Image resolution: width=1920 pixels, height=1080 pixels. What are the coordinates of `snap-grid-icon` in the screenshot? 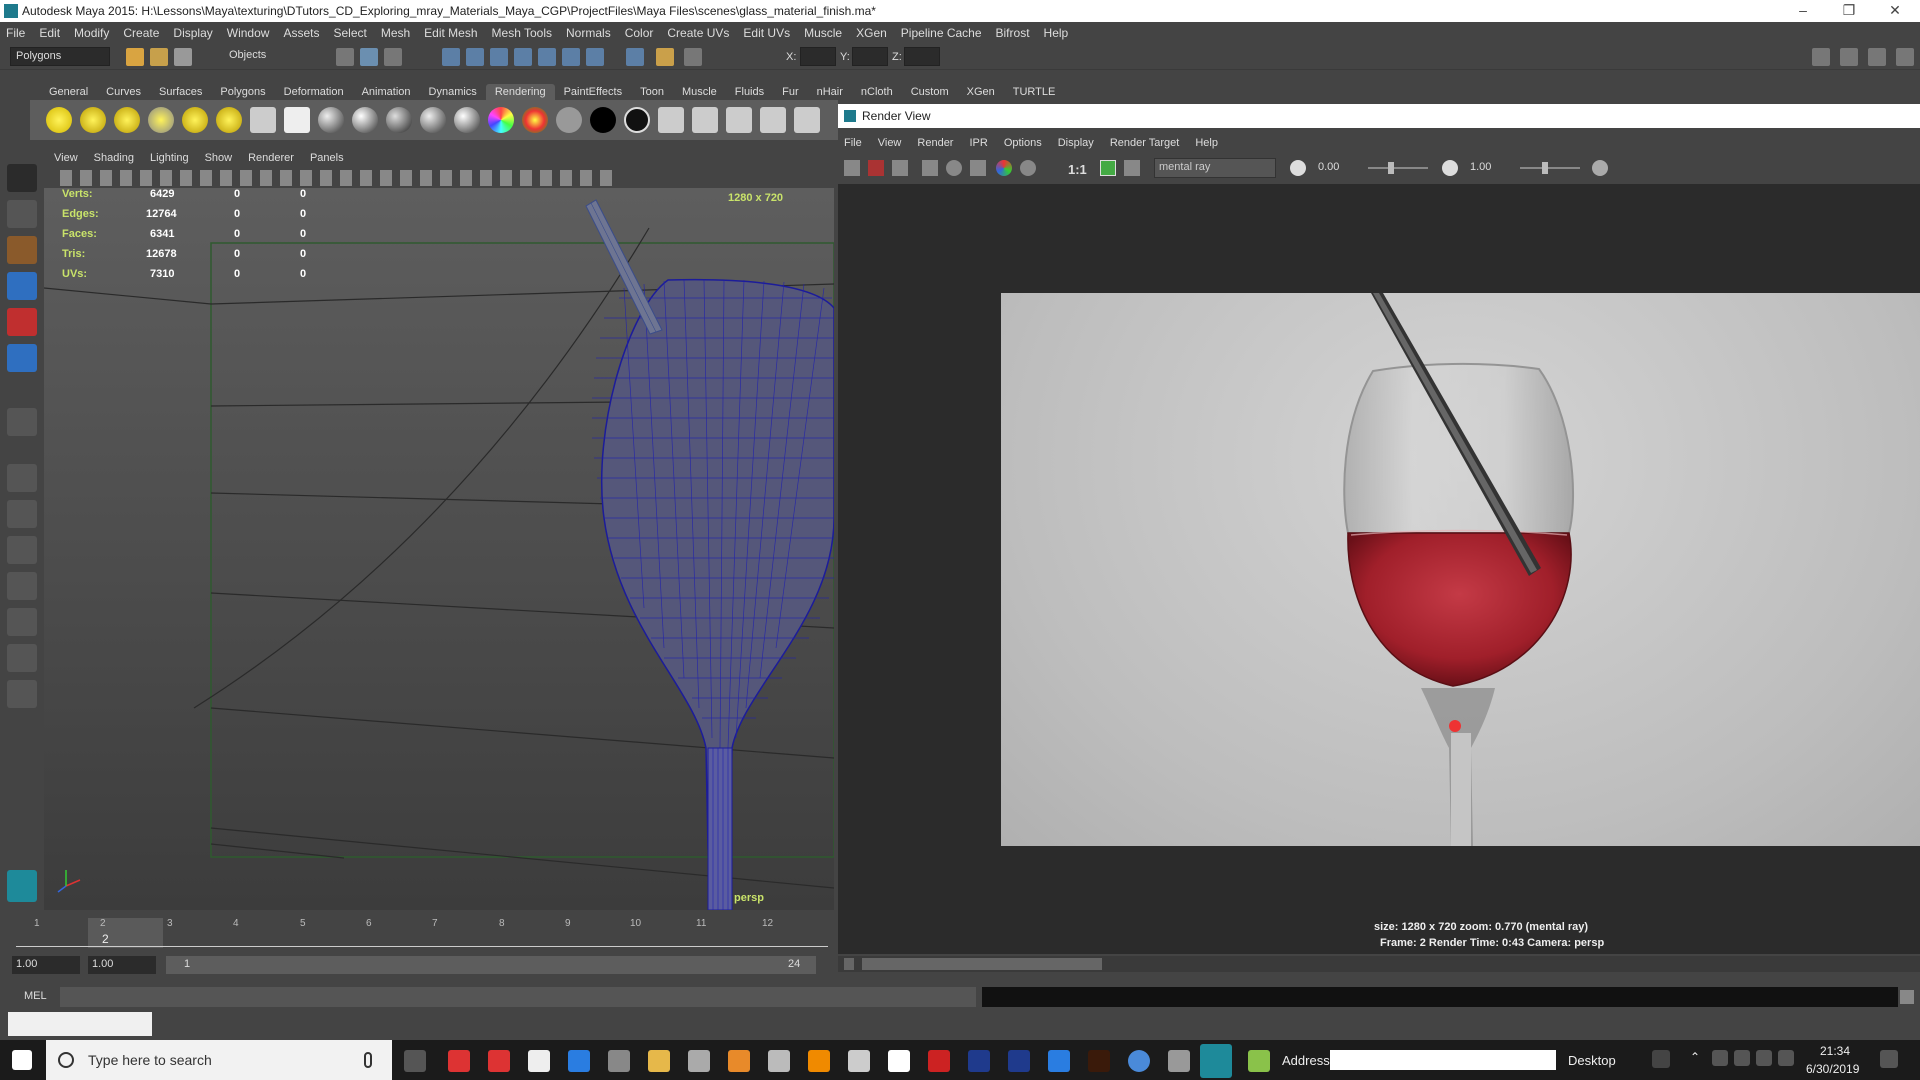 It's located at (451, 57).